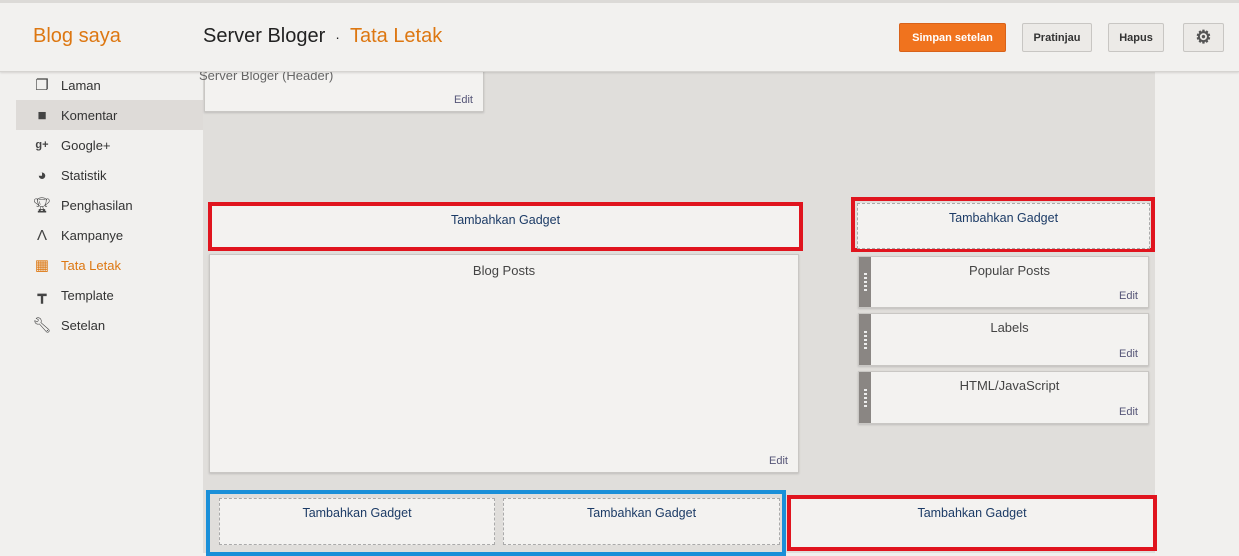 This screenshot has height=556, width=1239. What do you see at coordinates (109, 175) in the screenshot?
I see `sidebar-item-statistik: ◕ Statistik` at bounding box center [109, 175].